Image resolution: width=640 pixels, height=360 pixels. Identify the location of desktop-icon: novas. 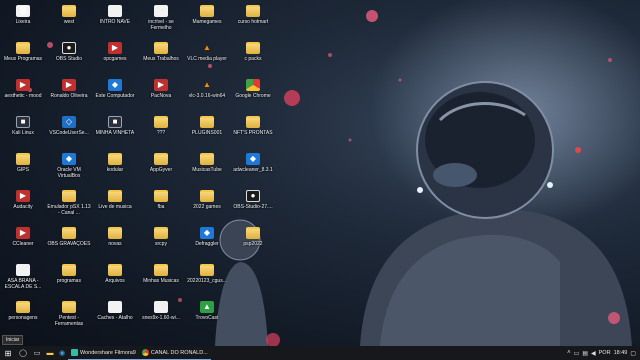
(115, 242).